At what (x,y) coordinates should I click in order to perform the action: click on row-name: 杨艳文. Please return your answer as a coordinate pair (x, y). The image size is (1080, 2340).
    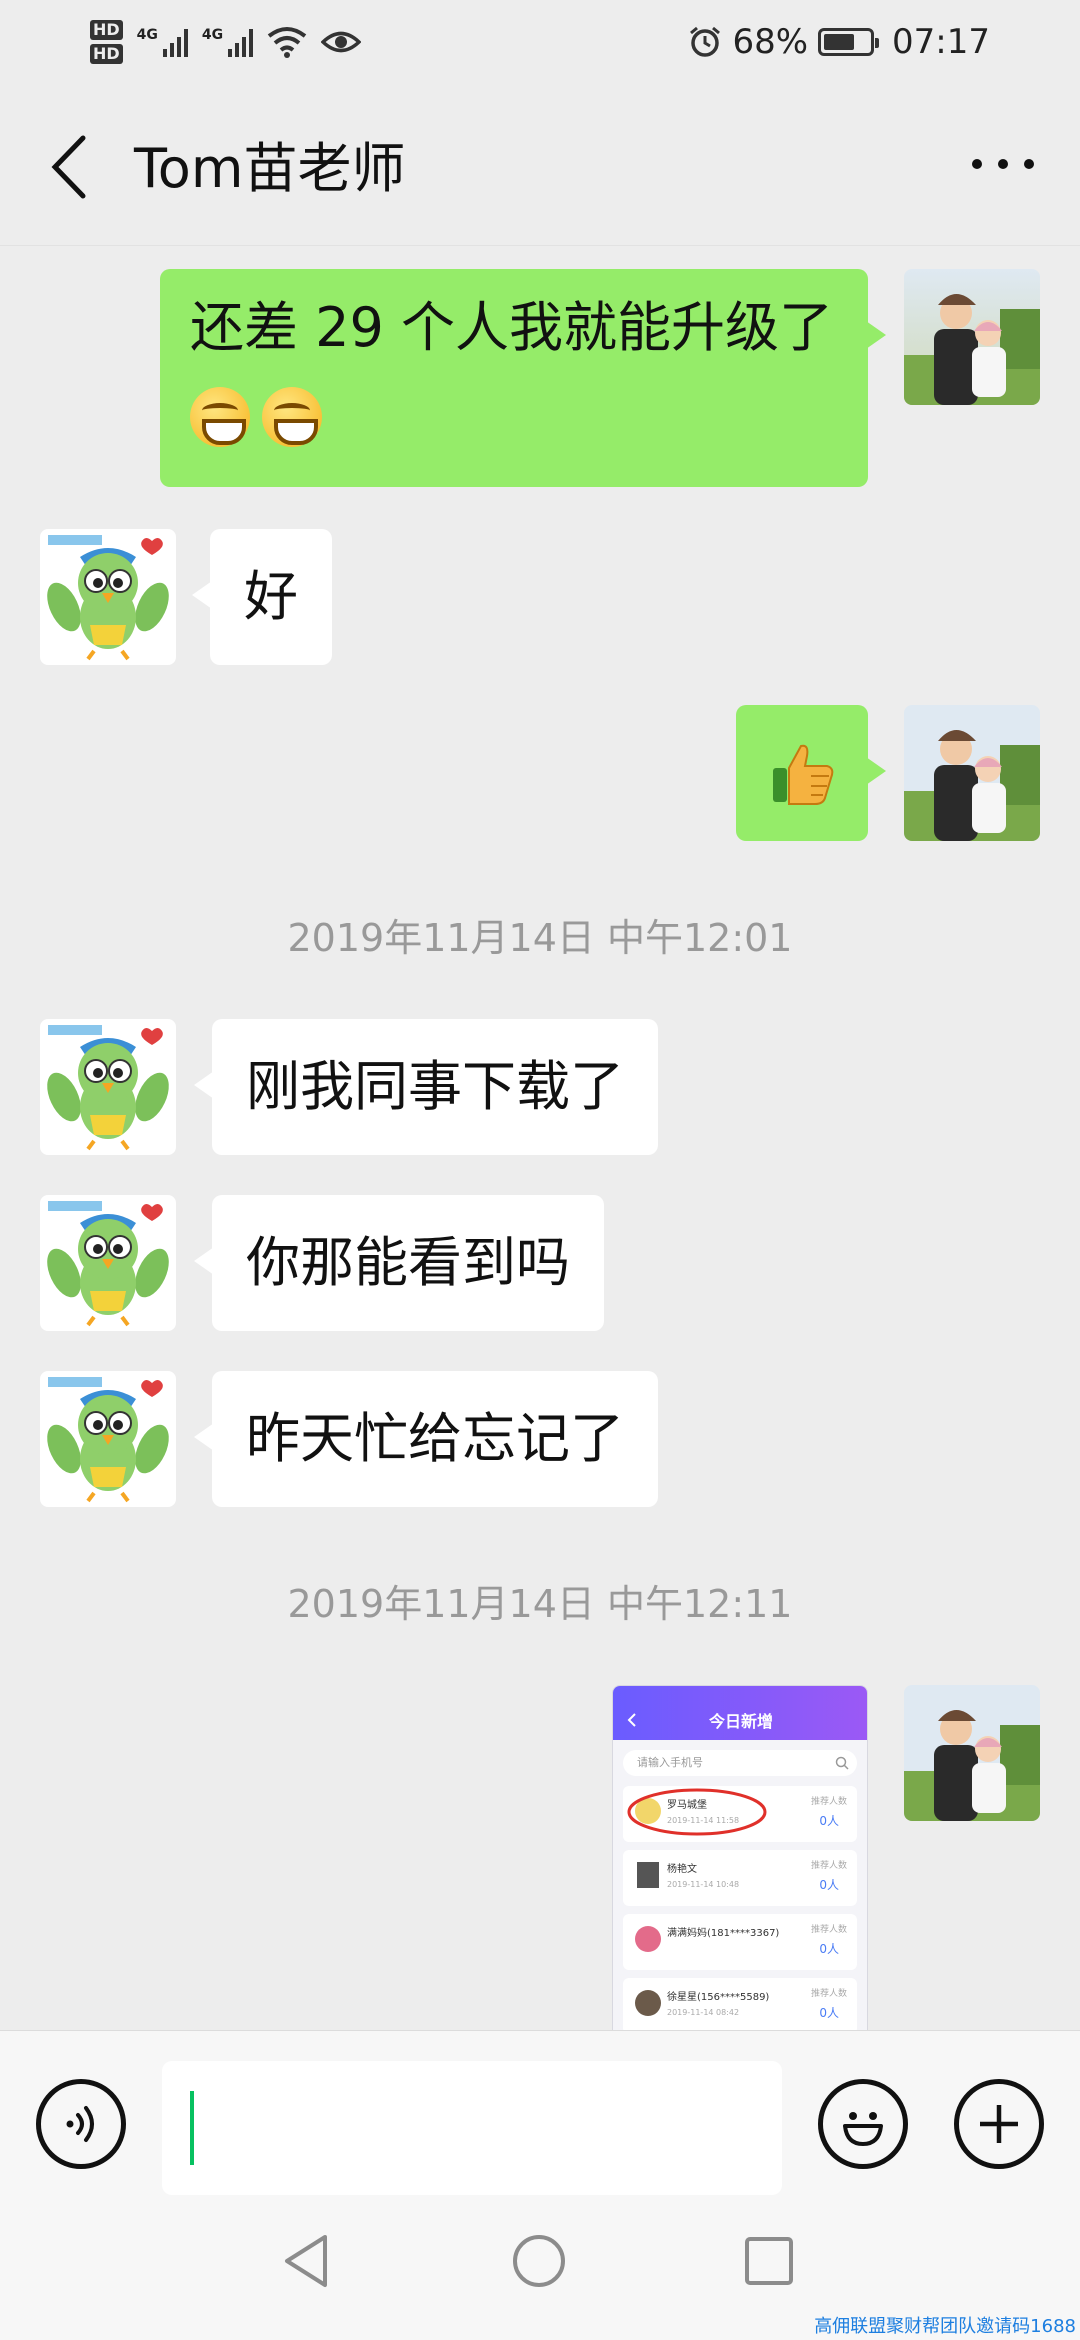
    Looking at the image, I should click on (682, 1869).